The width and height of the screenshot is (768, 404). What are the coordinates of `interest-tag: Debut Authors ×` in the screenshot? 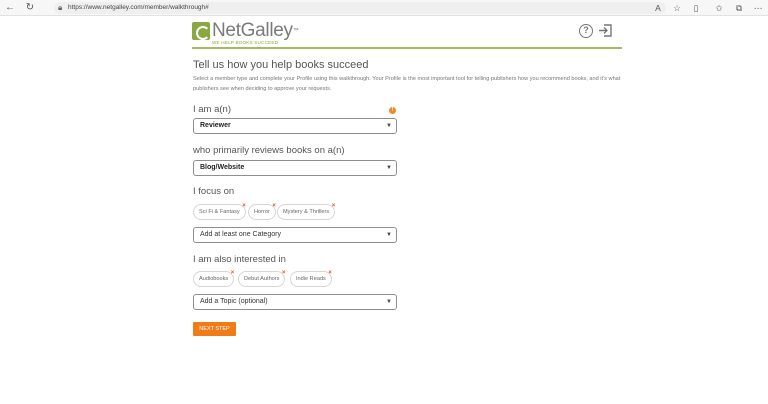 It's located at (262, 278).